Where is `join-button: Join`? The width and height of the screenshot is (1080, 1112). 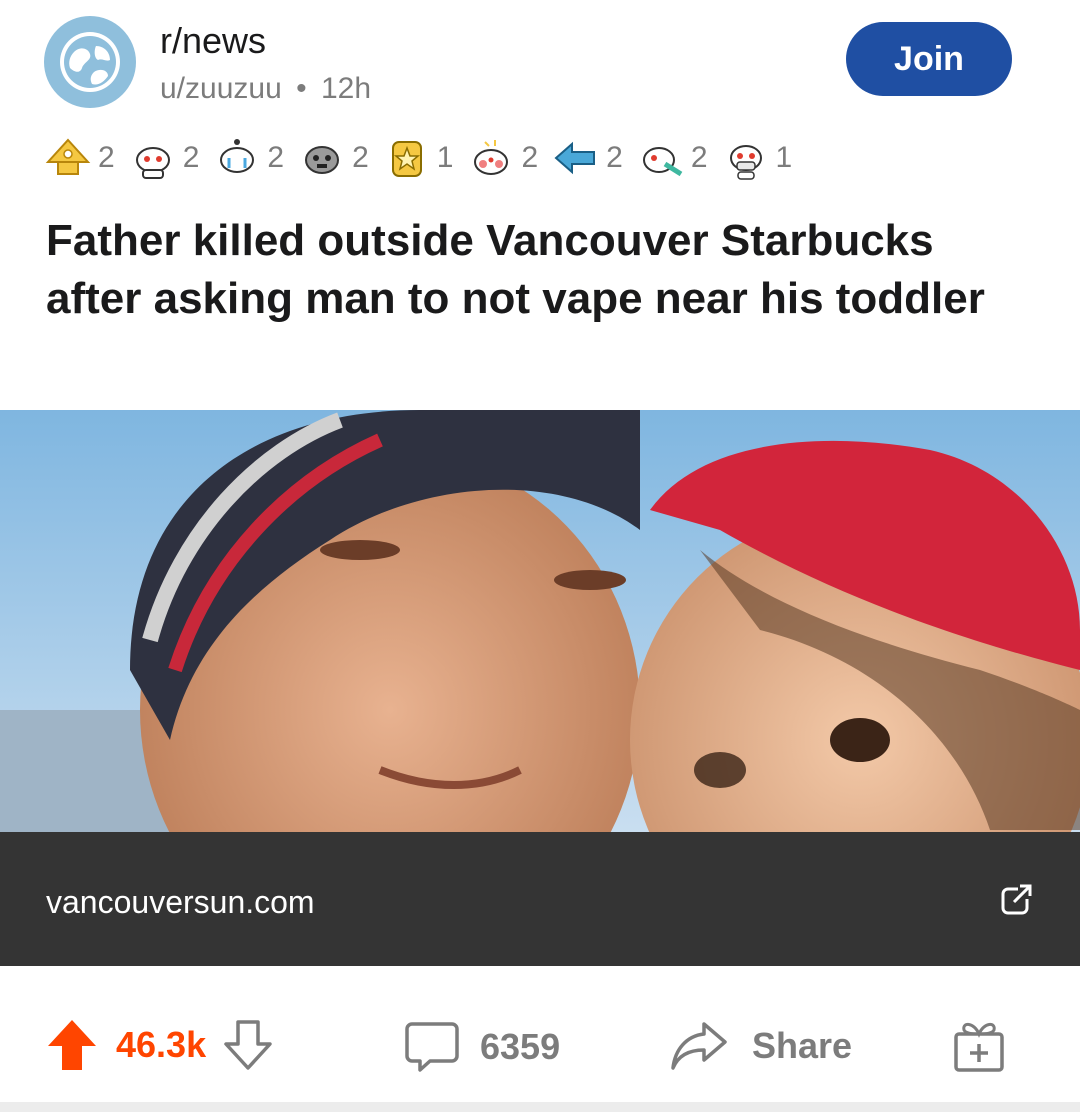 join-button: Join is located at coordinates (929, 59).